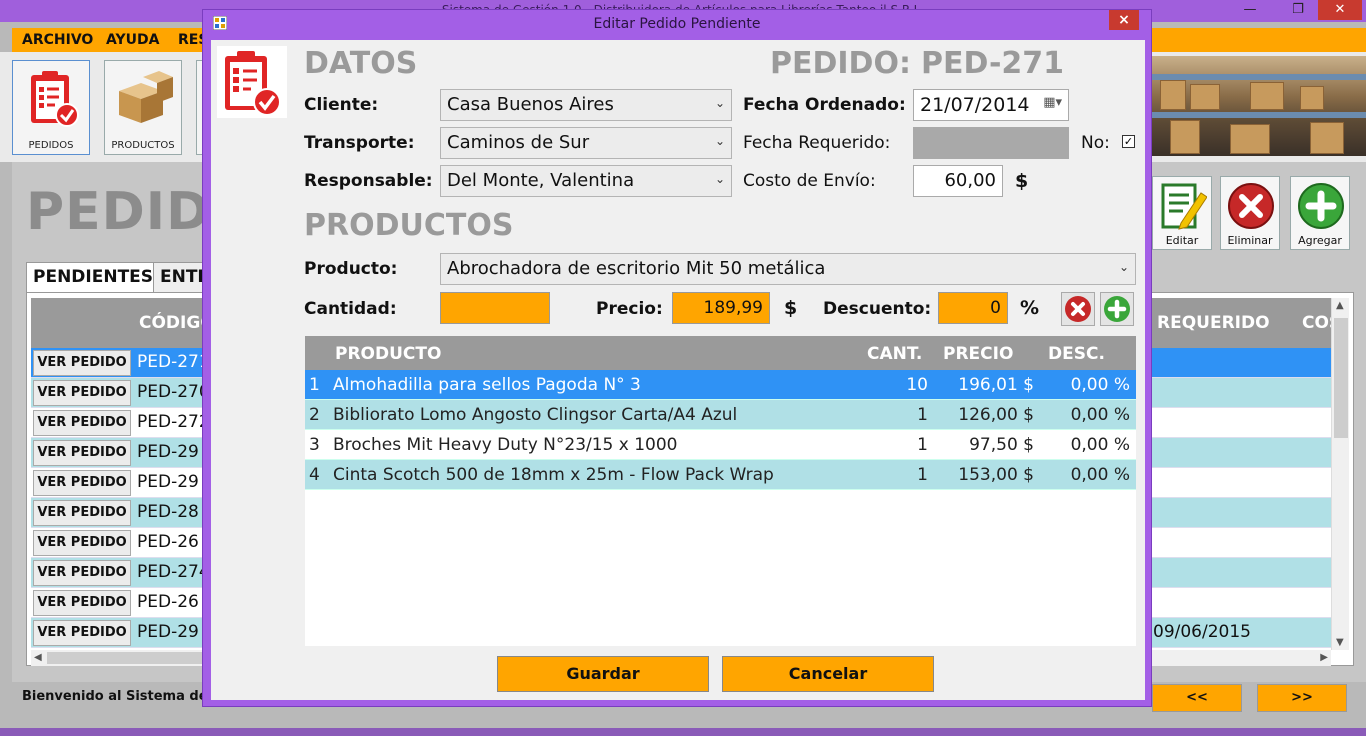  What do you see at coordinates (1250, 10) in the screenshot?
I see `minimize-icon: —` at bounding box center [1250, 10].